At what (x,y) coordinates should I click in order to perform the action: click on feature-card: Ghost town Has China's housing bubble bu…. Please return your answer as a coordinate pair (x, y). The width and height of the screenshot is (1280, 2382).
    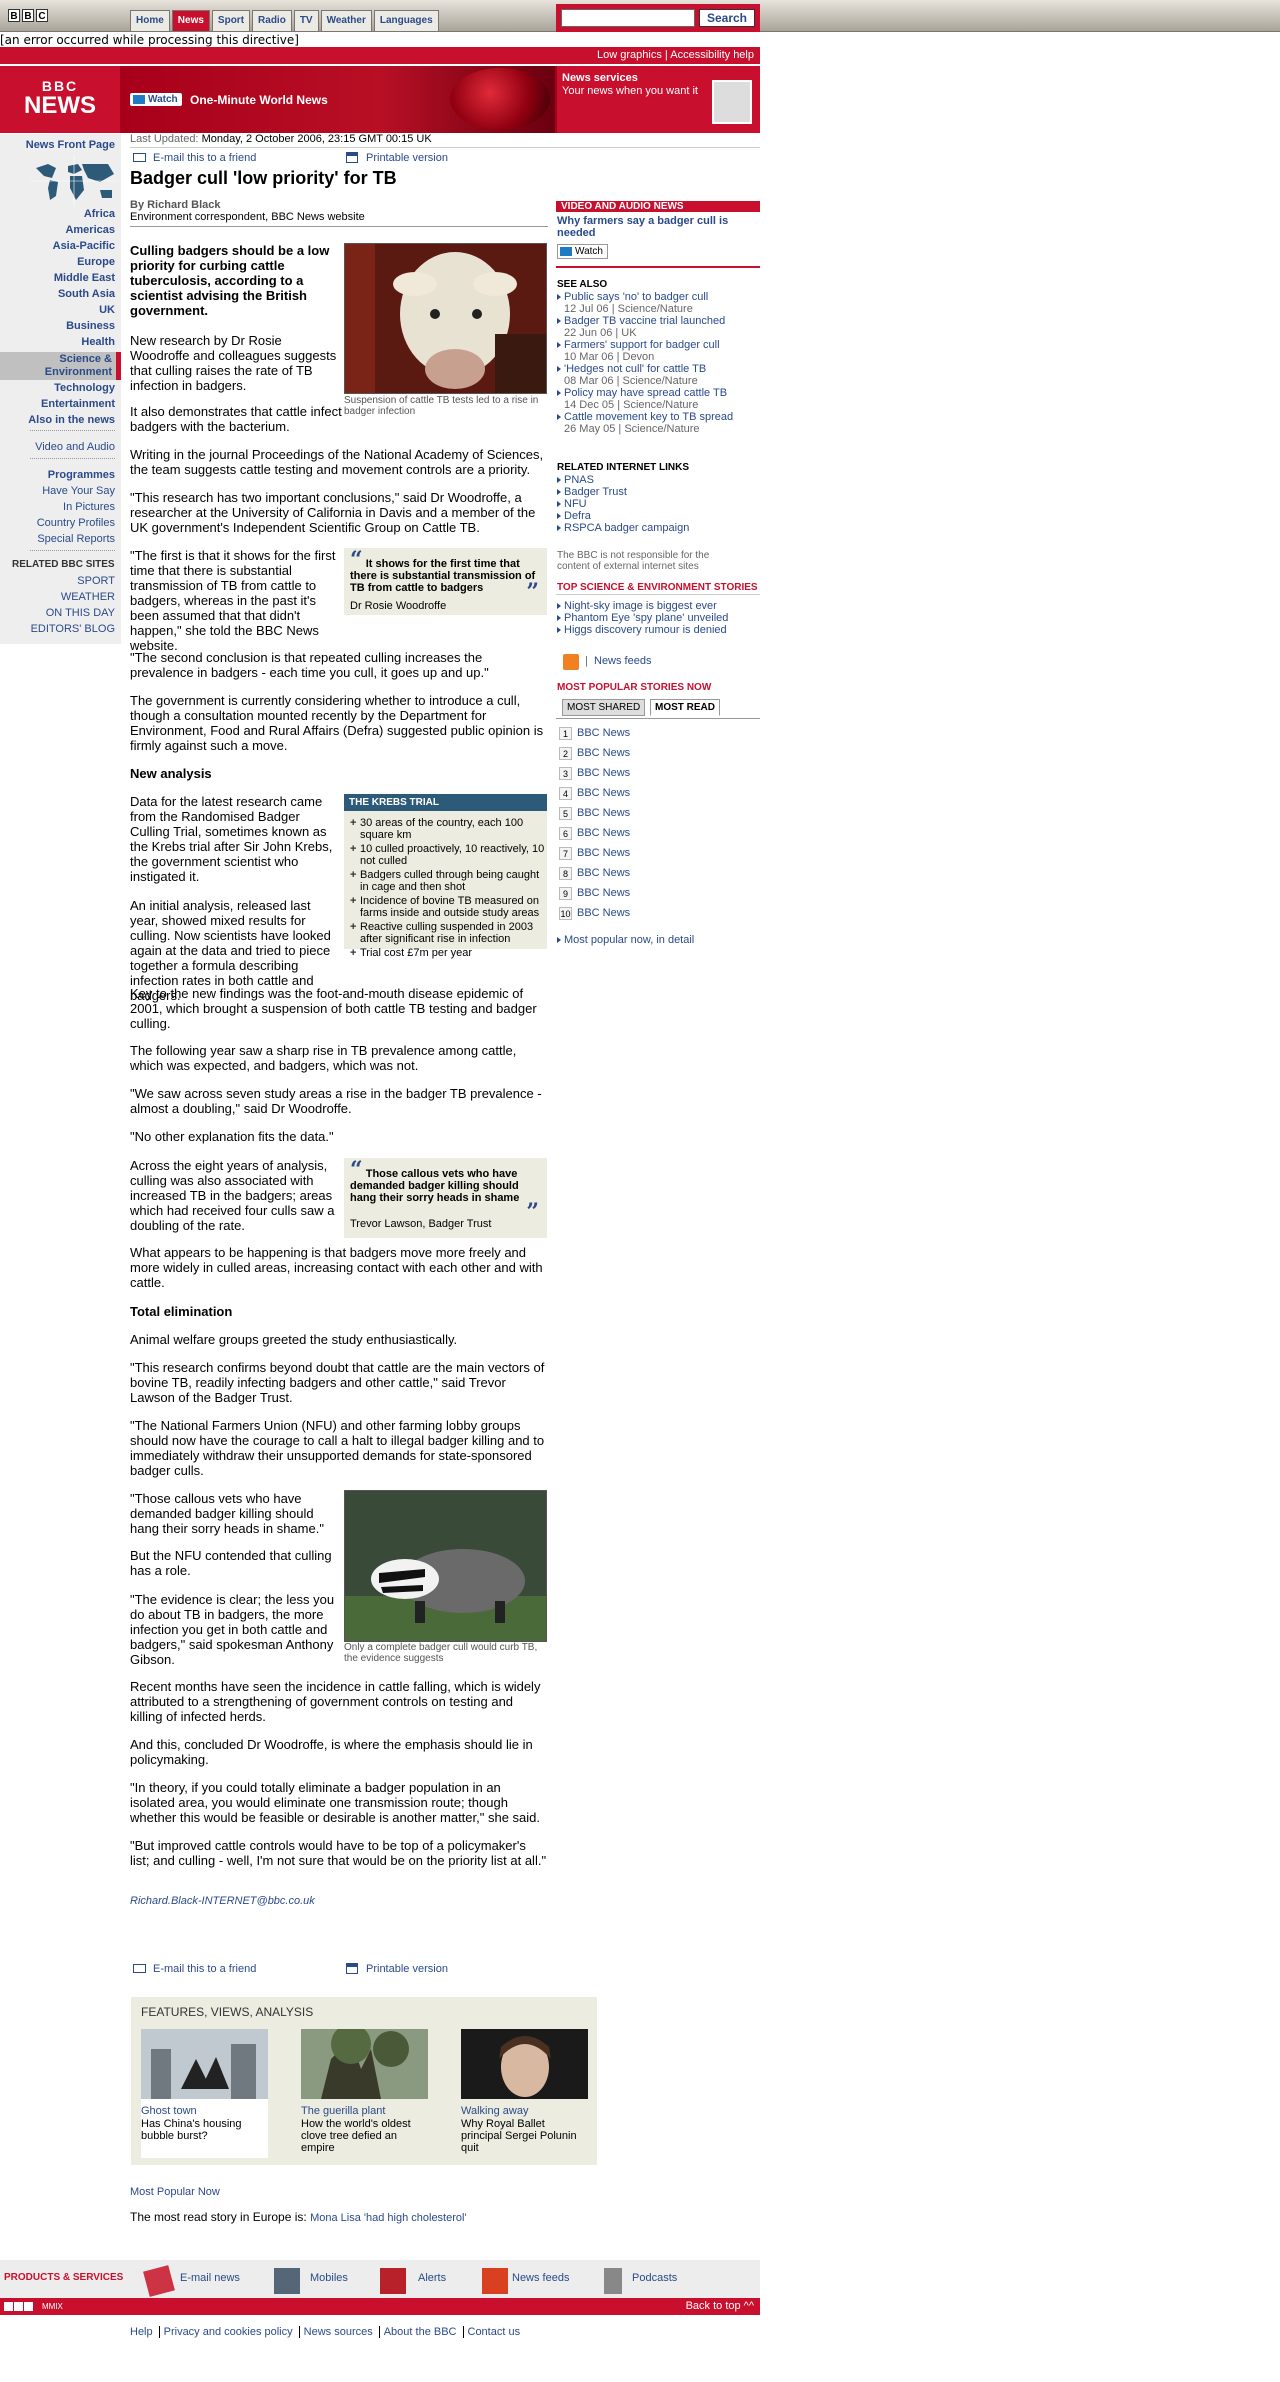
    Looking at the image, I should click on (204, 2093).